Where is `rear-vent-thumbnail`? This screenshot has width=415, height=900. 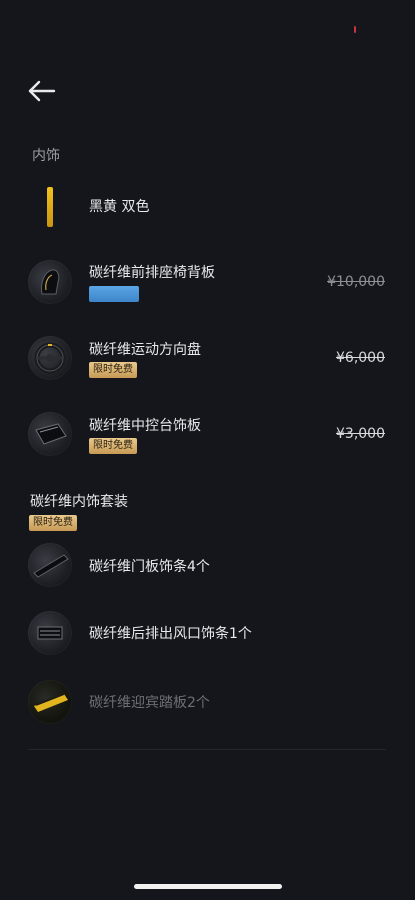 rear-vent-thumbnail is located at coordinates (50, 633).